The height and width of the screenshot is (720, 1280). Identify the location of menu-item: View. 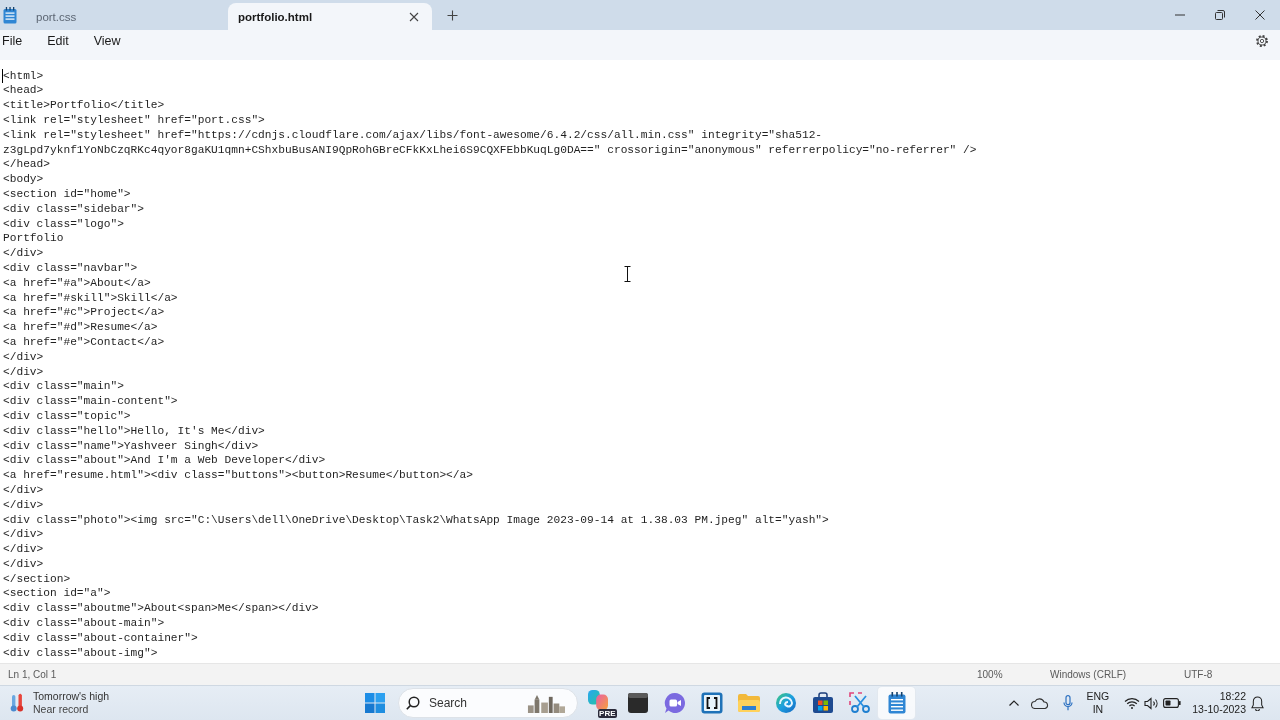
(107, 40).